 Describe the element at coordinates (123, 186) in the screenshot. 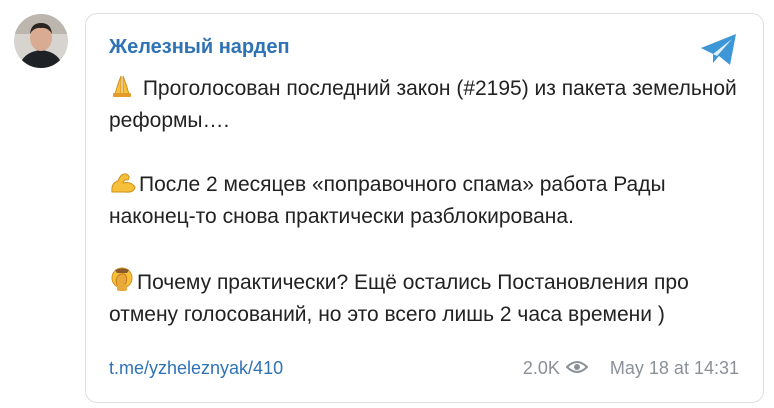

I see `flexed-biceps-icon` at that location.